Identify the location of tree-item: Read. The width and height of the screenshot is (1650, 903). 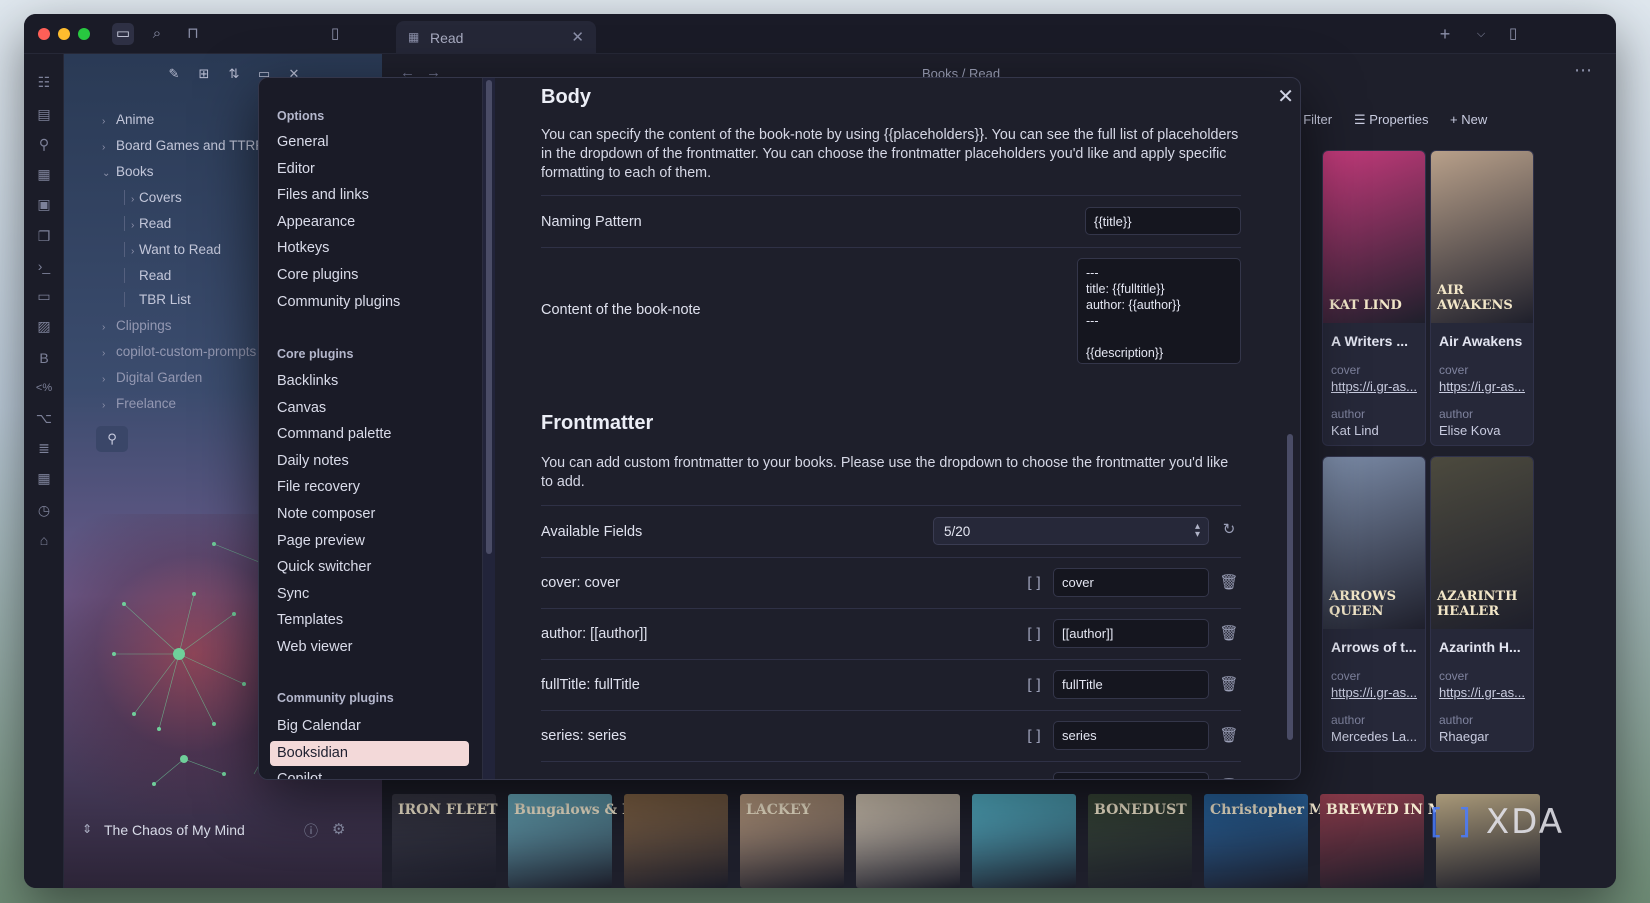
(147, 275).